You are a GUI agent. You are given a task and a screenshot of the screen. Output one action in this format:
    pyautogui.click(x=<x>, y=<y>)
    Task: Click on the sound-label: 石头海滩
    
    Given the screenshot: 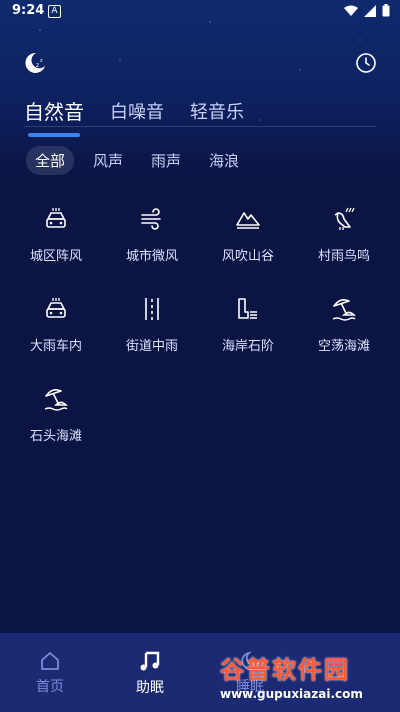 What is the action you would take?
    pyautogui.click(x=55, y=436)
    